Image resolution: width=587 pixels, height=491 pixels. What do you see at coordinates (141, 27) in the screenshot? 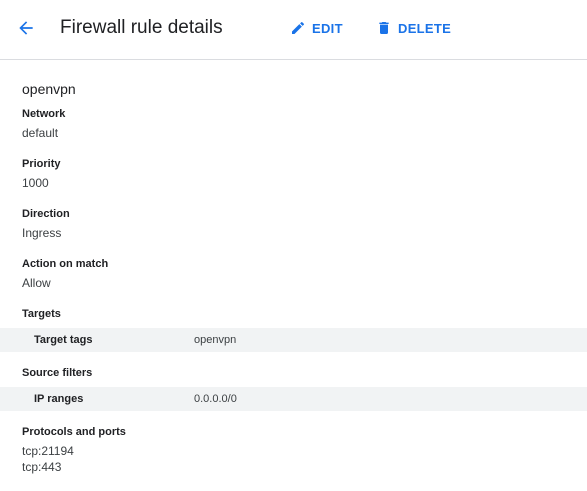
I see `page-title: Firewall rule details` at bounding box center [141, 27].